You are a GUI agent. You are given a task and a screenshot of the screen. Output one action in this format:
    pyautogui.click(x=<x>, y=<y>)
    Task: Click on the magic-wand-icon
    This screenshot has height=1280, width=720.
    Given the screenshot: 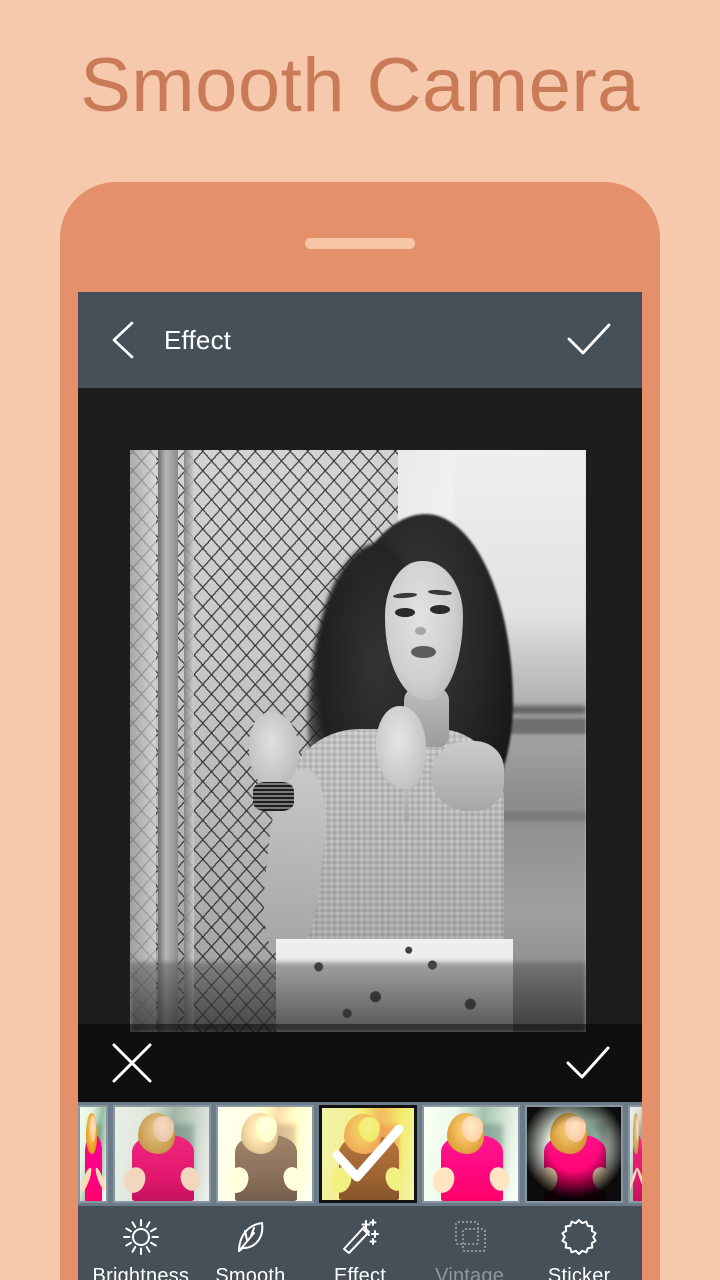 What is the action you would take?
    pyautogui.click(x=360, y=1237)
    